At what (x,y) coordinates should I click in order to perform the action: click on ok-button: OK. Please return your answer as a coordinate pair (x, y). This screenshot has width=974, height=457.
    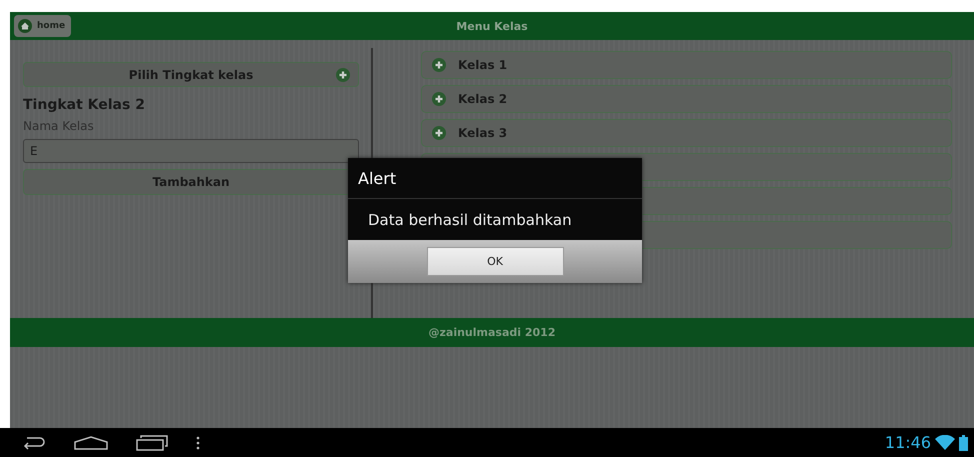
    Looking at the image, I should click on (495, 261).